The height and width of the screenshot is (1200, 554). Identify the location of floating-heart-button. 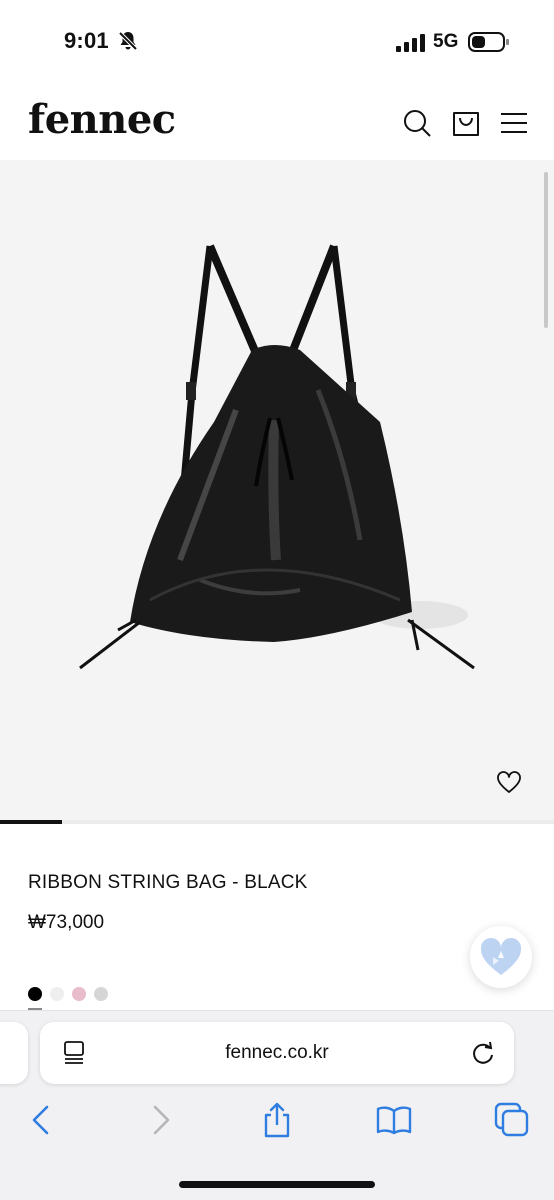
(501, 957).